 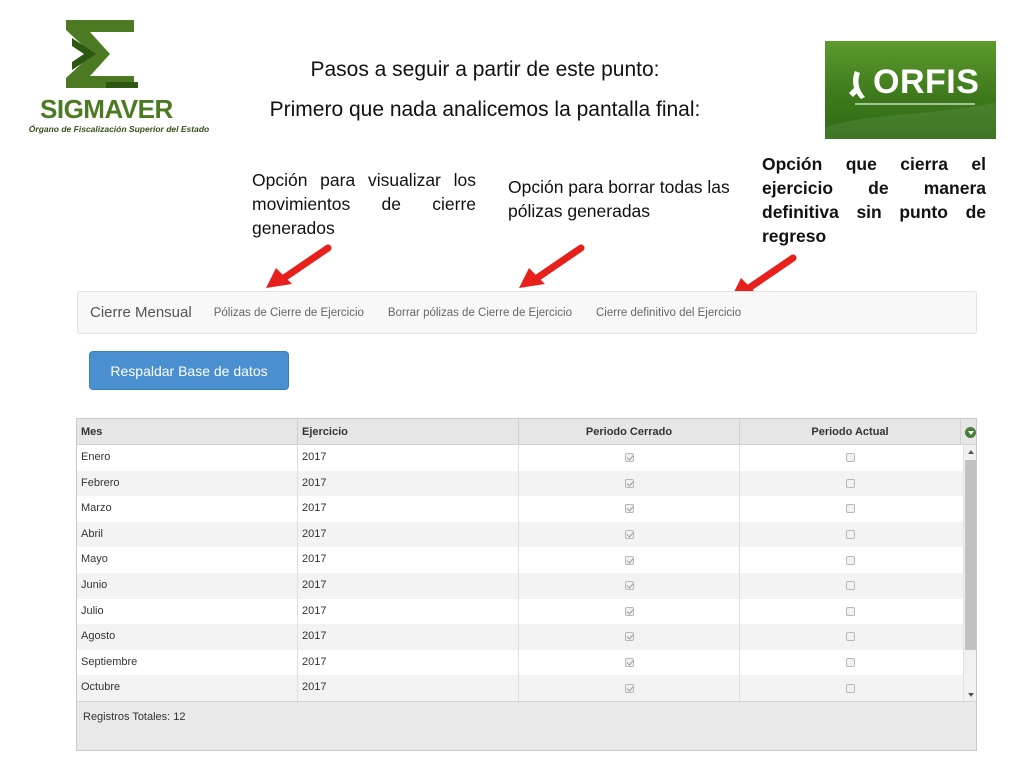 I want to click on table-row: Julio 2017, so click(x=520, y=611).